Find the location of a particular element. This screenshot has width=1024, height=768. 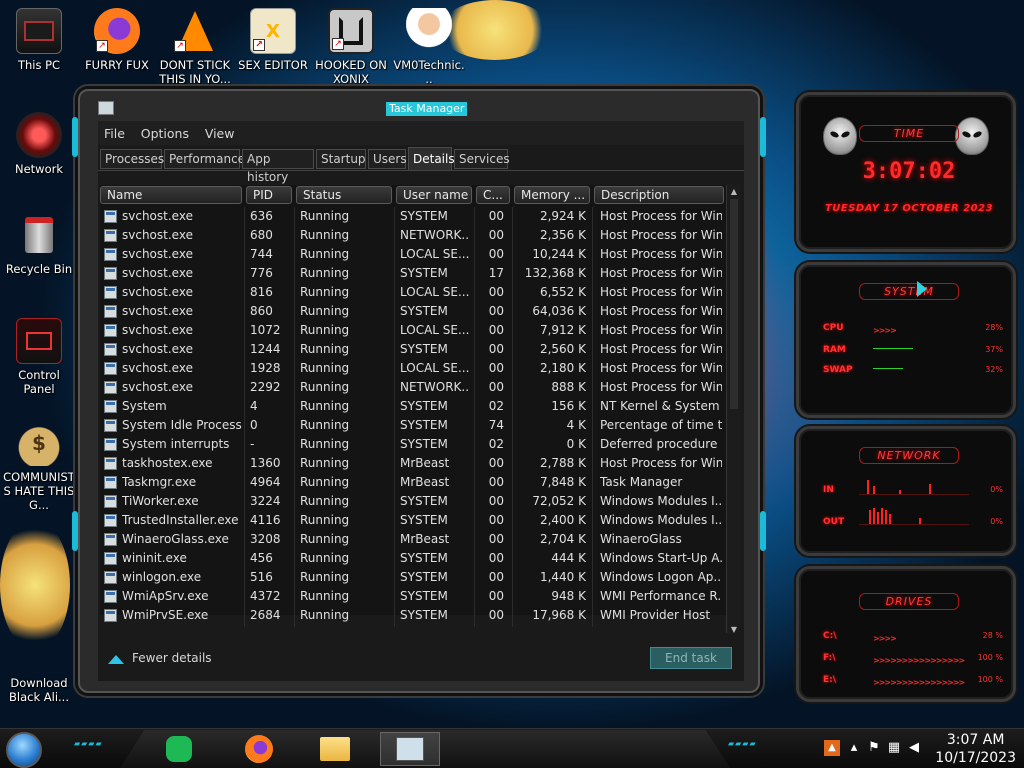

tab-startup: Startup is located at coordinates (341, 159).